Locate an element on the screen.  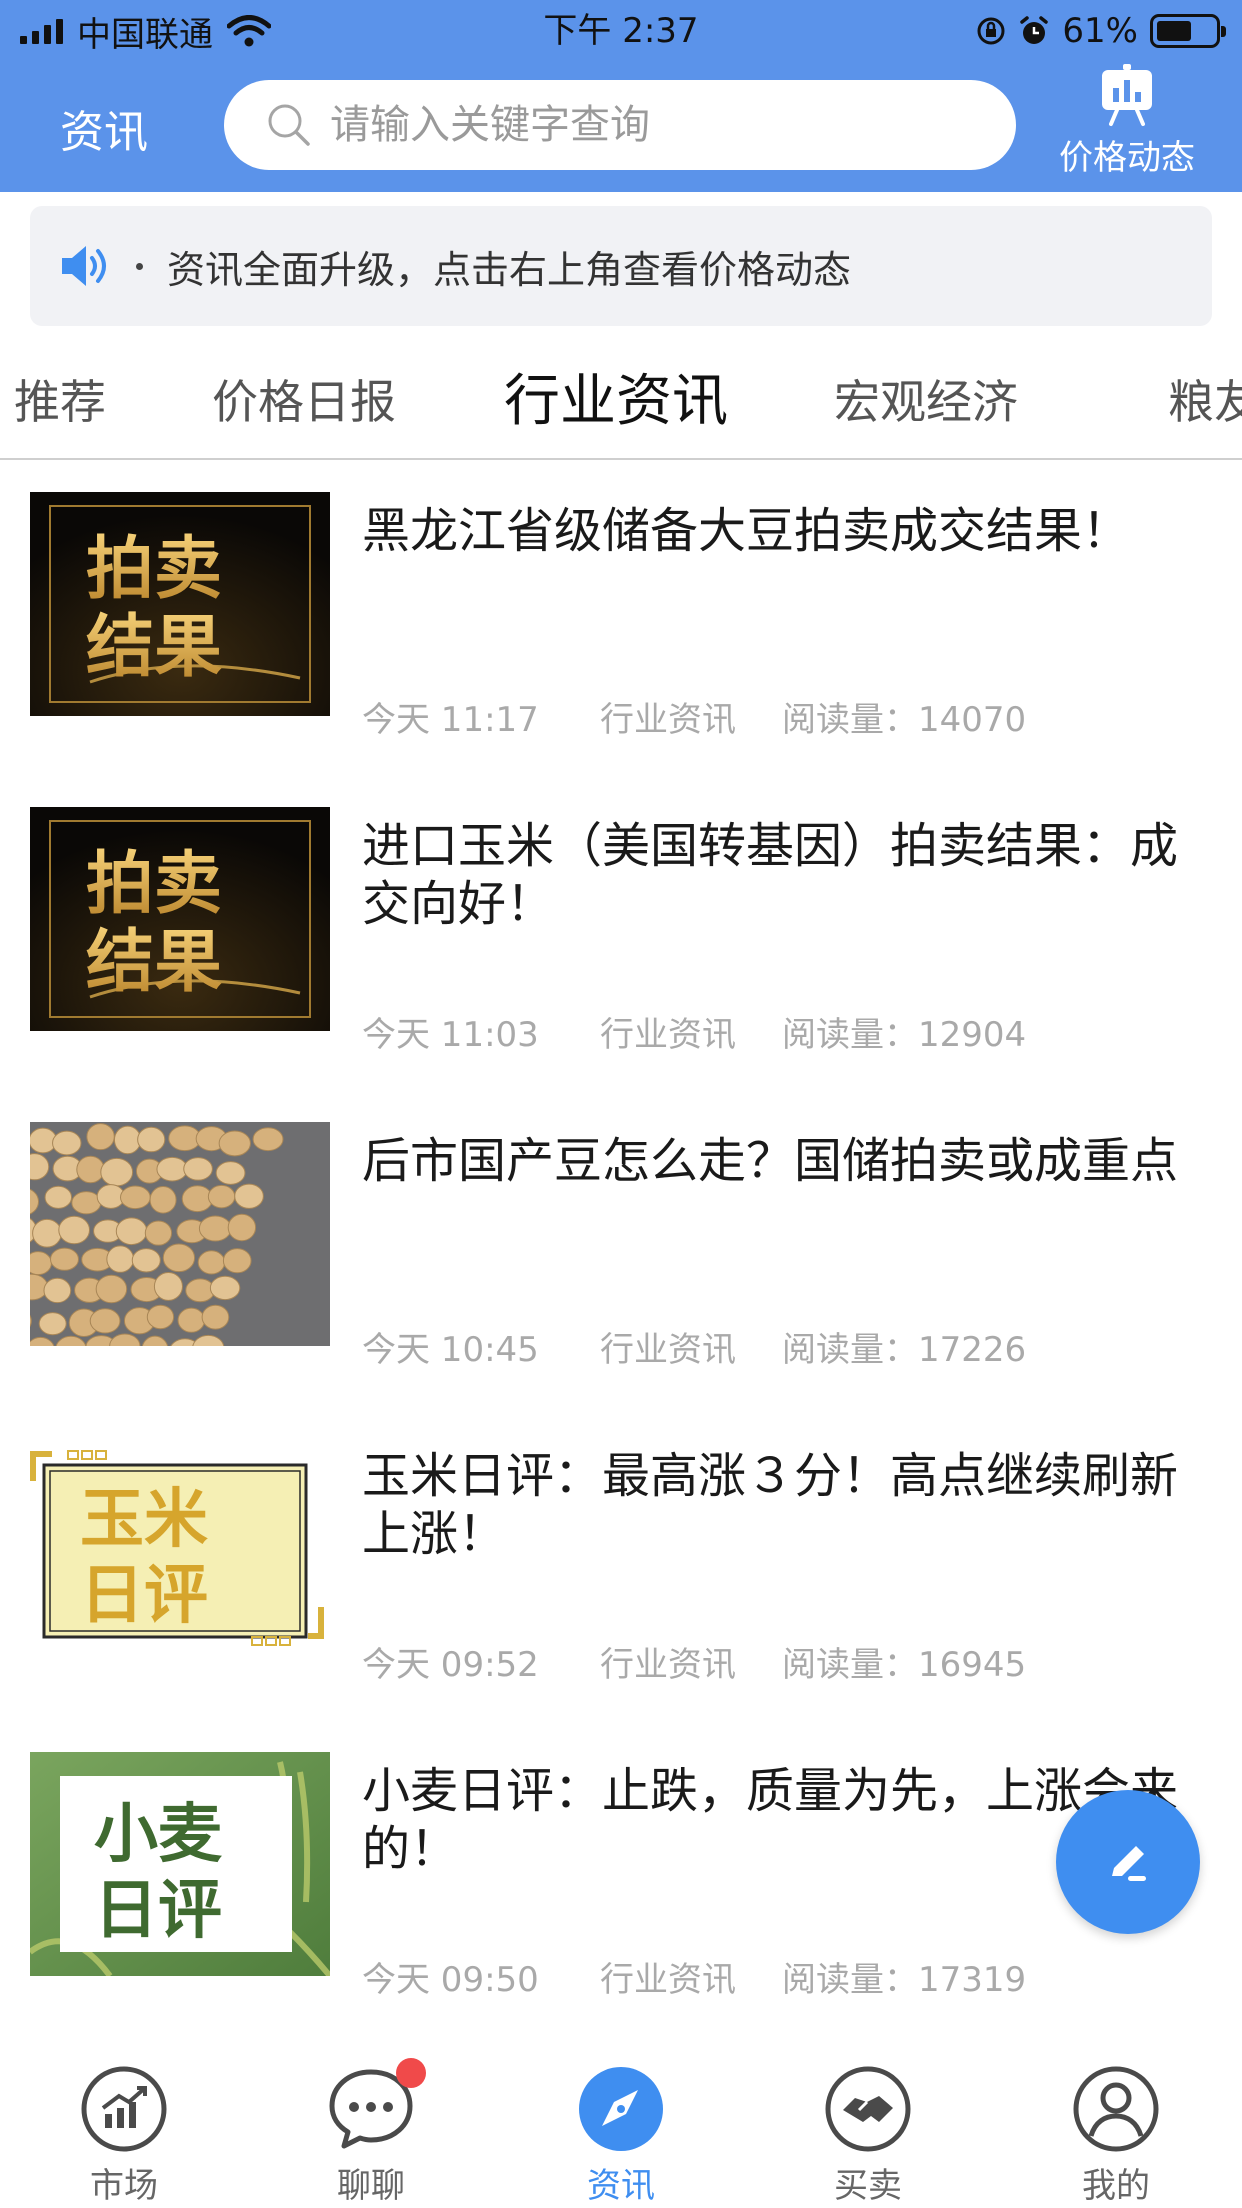
signal-icon is located at coordinates (41, 31).